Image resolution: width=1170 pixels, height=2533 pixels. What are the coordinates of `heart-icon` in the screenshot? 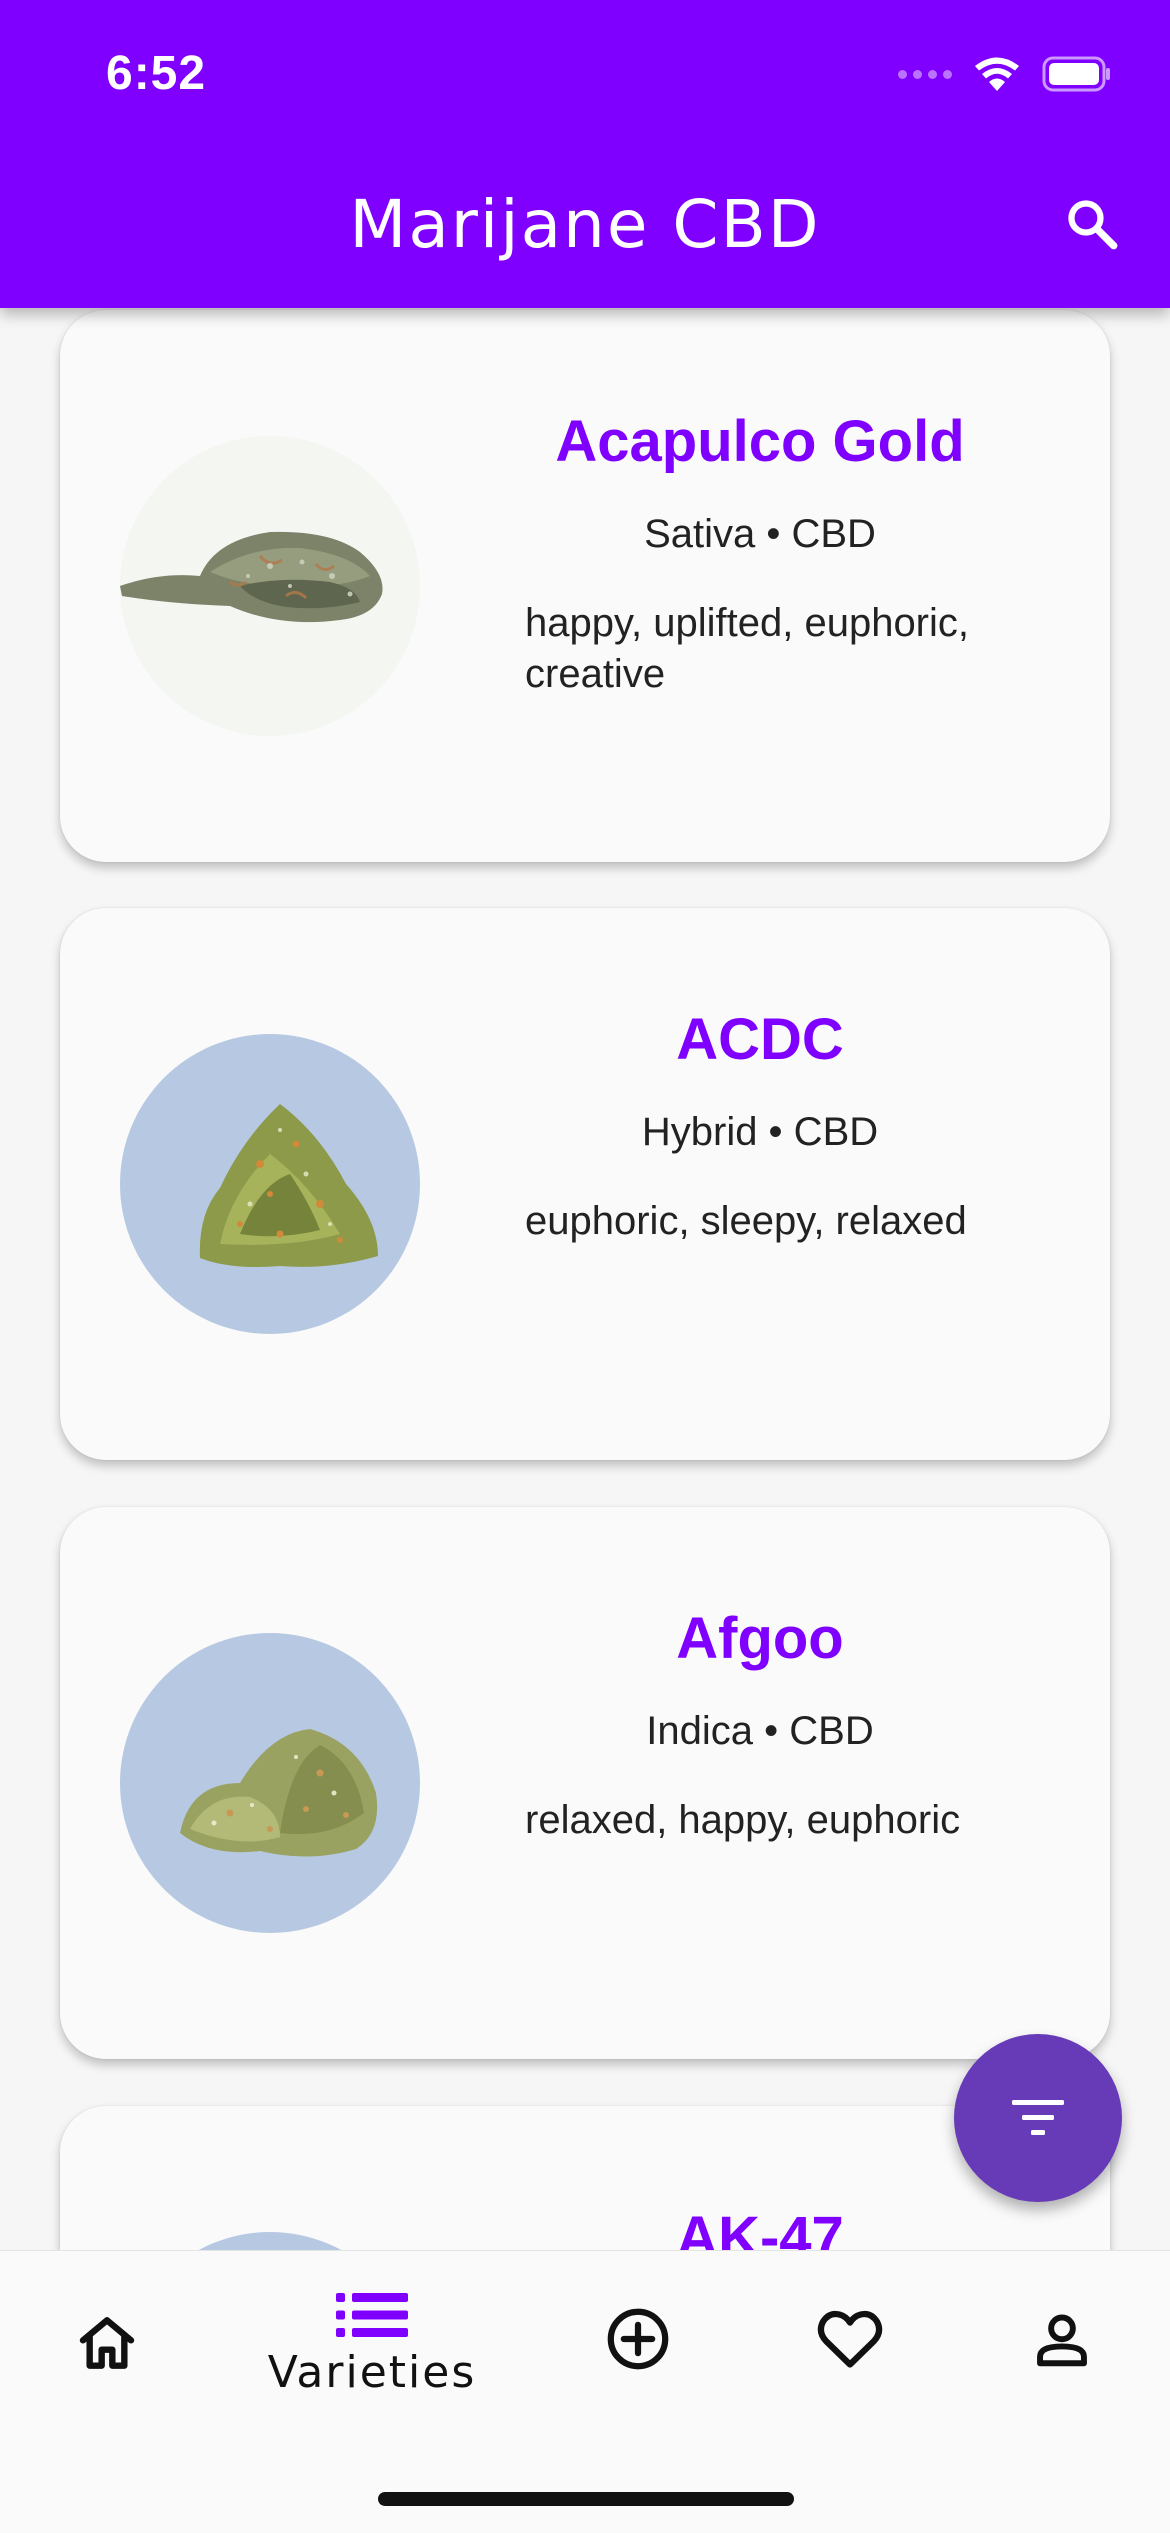 It's located at (850, 2339).